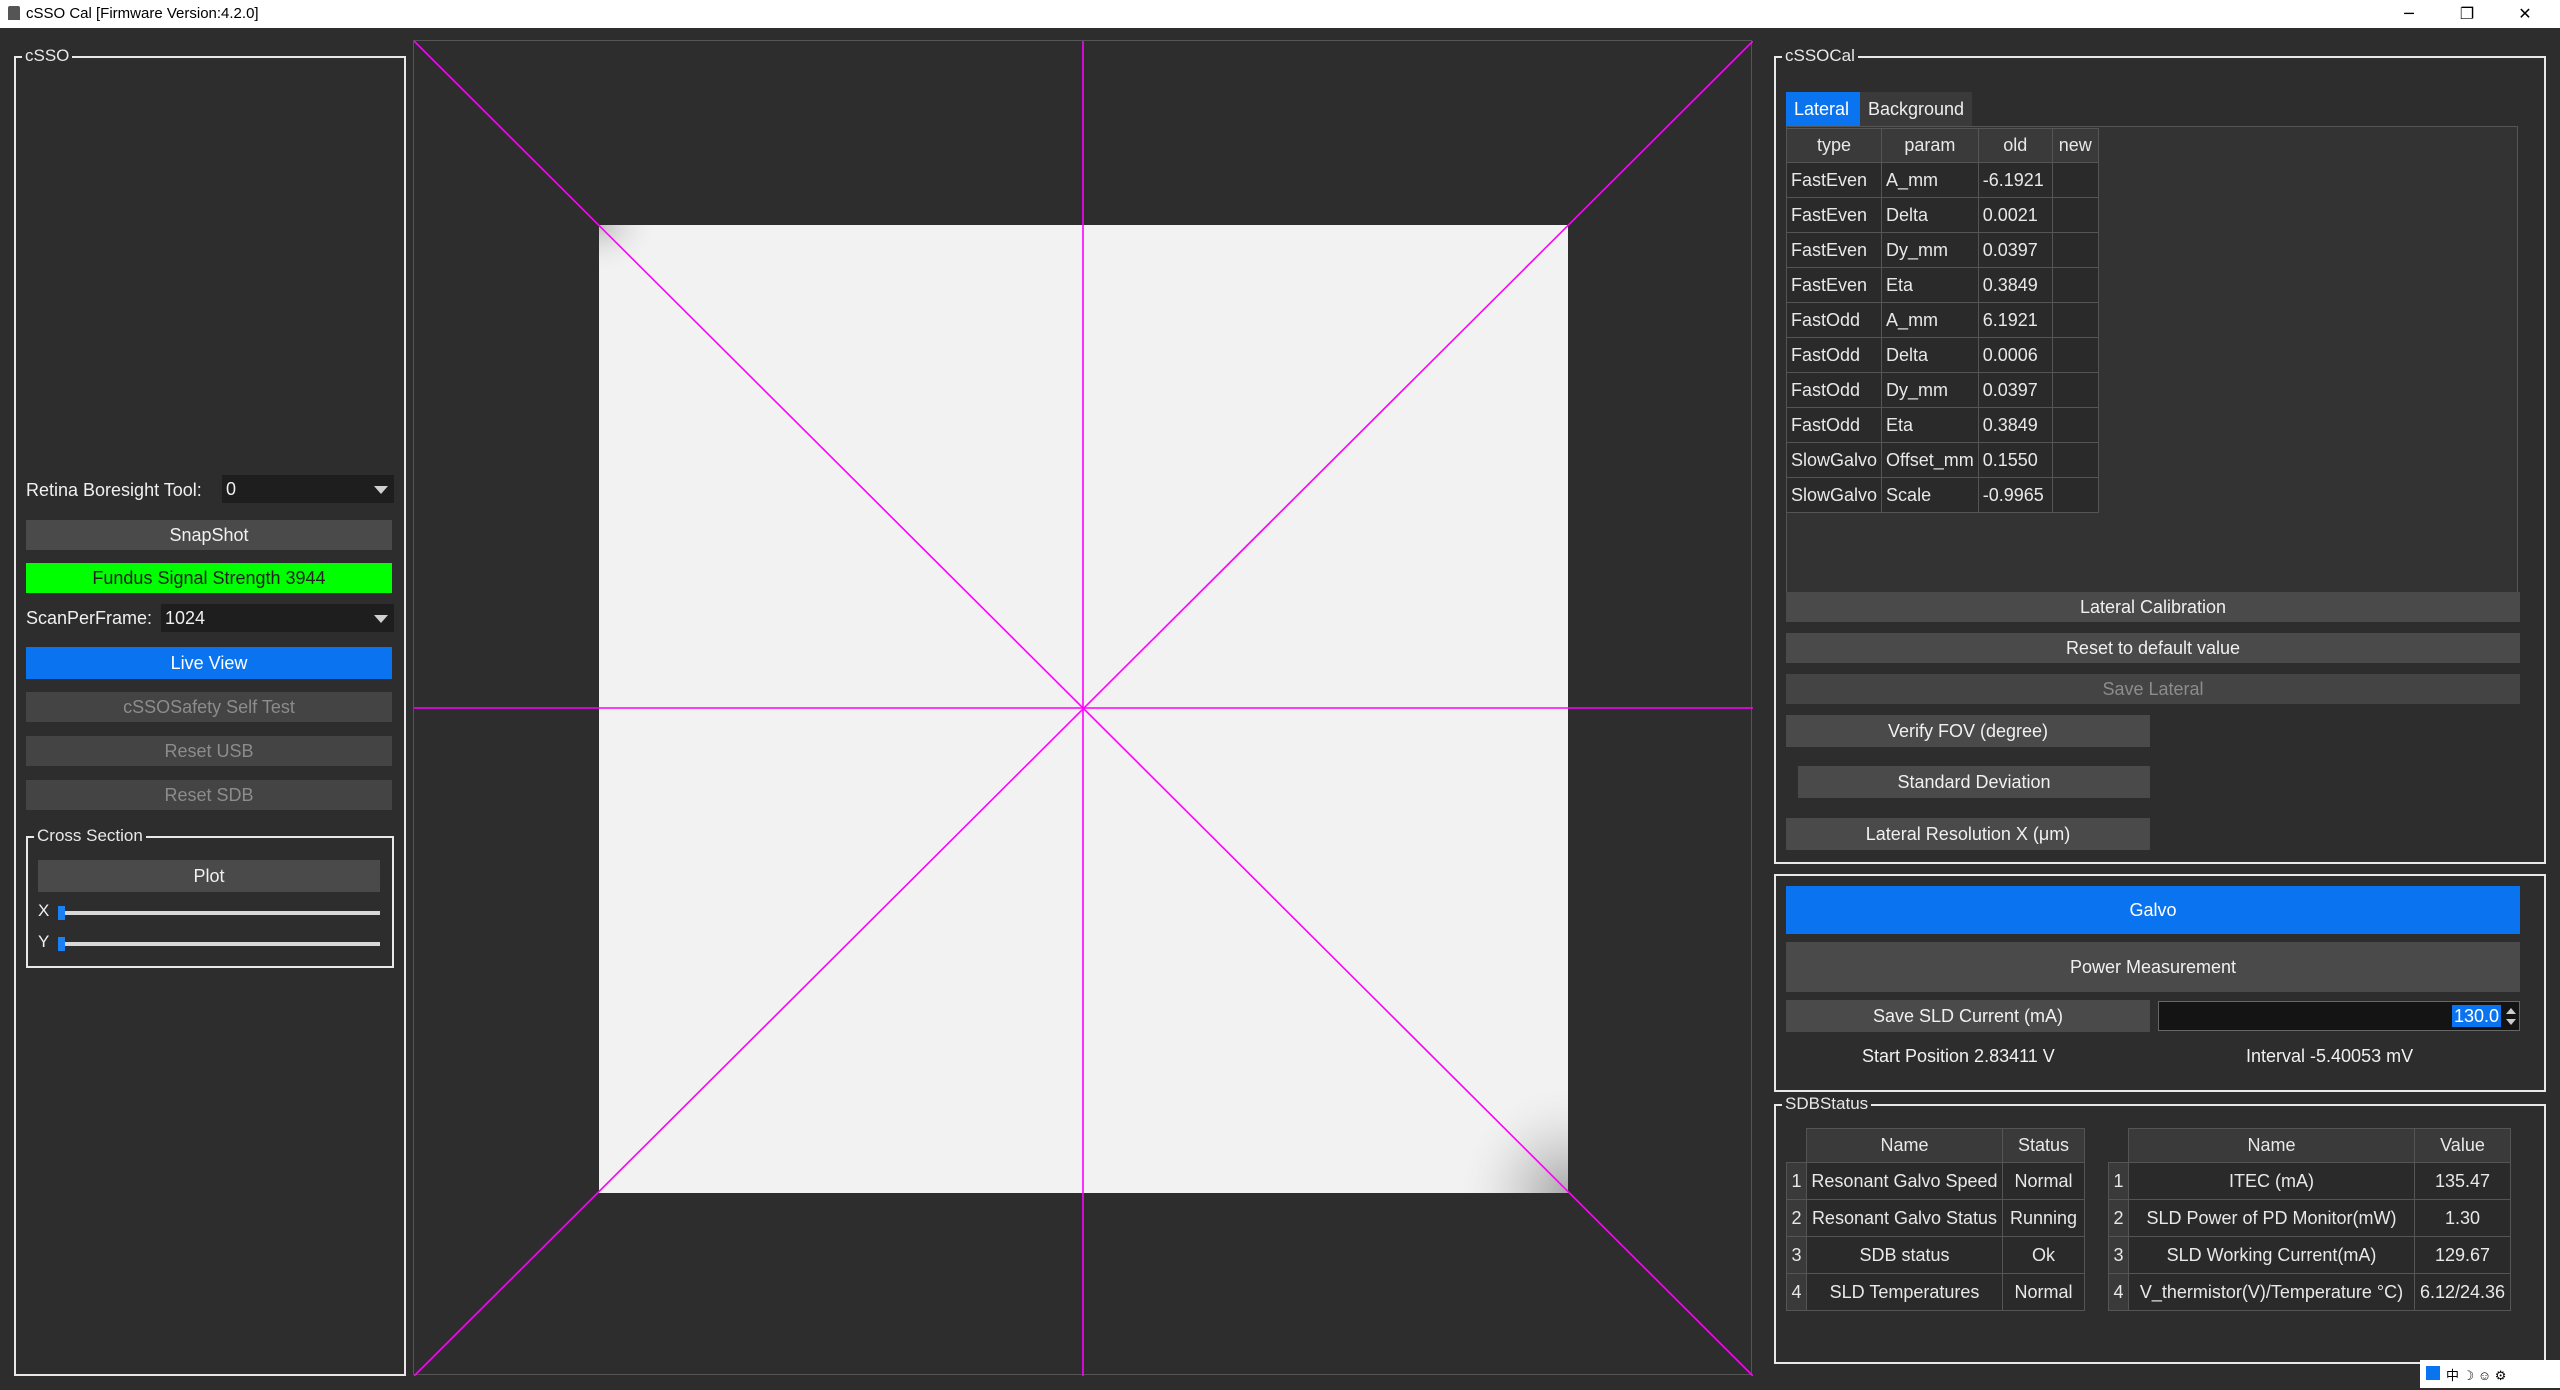 The height and width of the screenshot is (1390, 2560). Describe the element at coordinates (2015, 390) in the screenshot. I see `cell-old: 0.0397` at that location.